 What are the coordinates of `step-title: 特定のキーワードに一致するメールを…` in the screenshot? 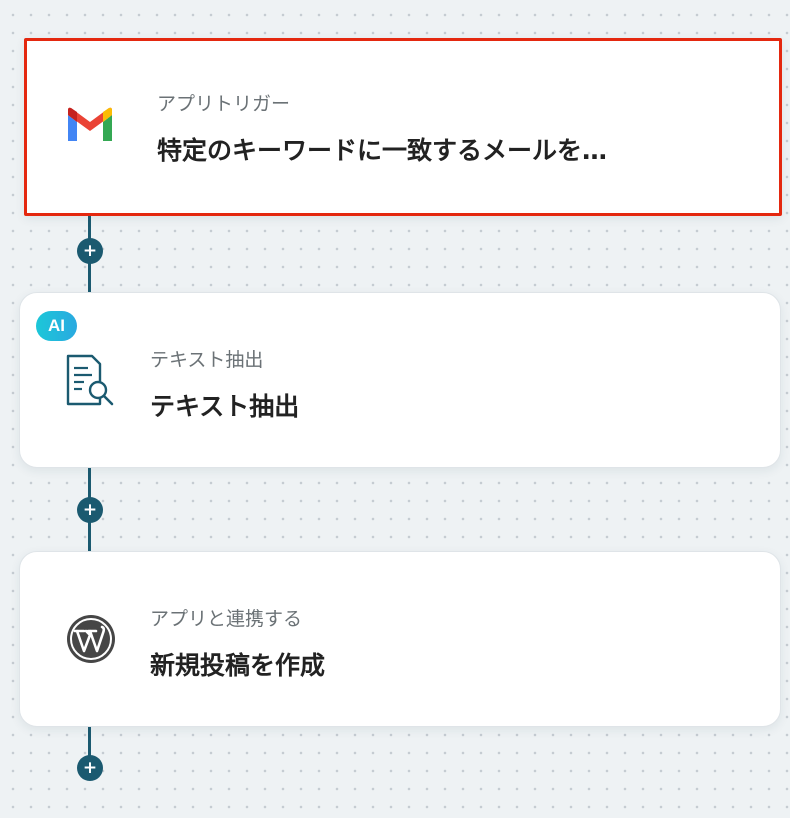 It's located at (382, 150).